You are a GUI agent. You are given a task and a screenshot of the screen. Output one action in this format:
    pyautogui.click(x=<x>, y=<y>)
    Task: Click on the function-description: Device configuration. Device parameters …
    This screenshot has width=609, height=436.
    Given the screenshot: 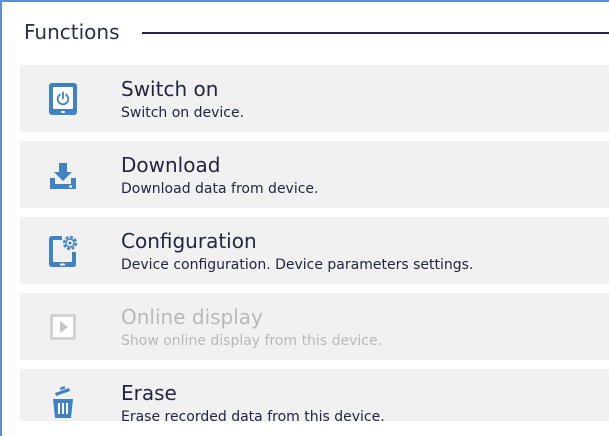 What is the action you would take?
    pyautogui.click(x=297, y=265)
    